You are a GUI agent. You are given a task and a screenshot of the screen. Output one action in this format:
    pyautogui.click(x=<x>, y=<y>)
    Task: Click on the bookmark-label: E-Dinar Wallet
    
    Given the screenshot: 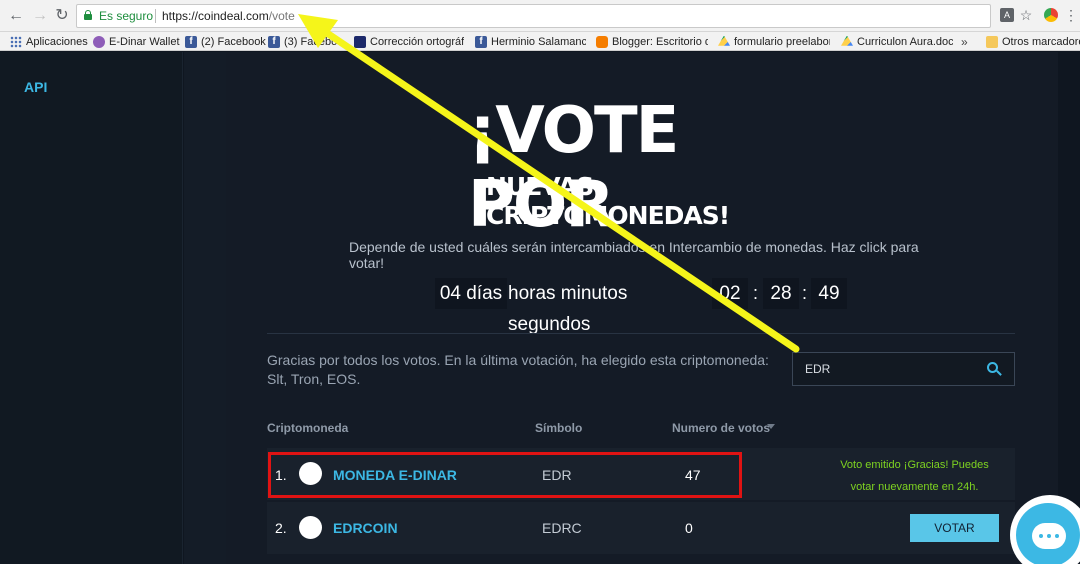 What is the action you would take?
    pyautogui.click(x=144, y=41)
    